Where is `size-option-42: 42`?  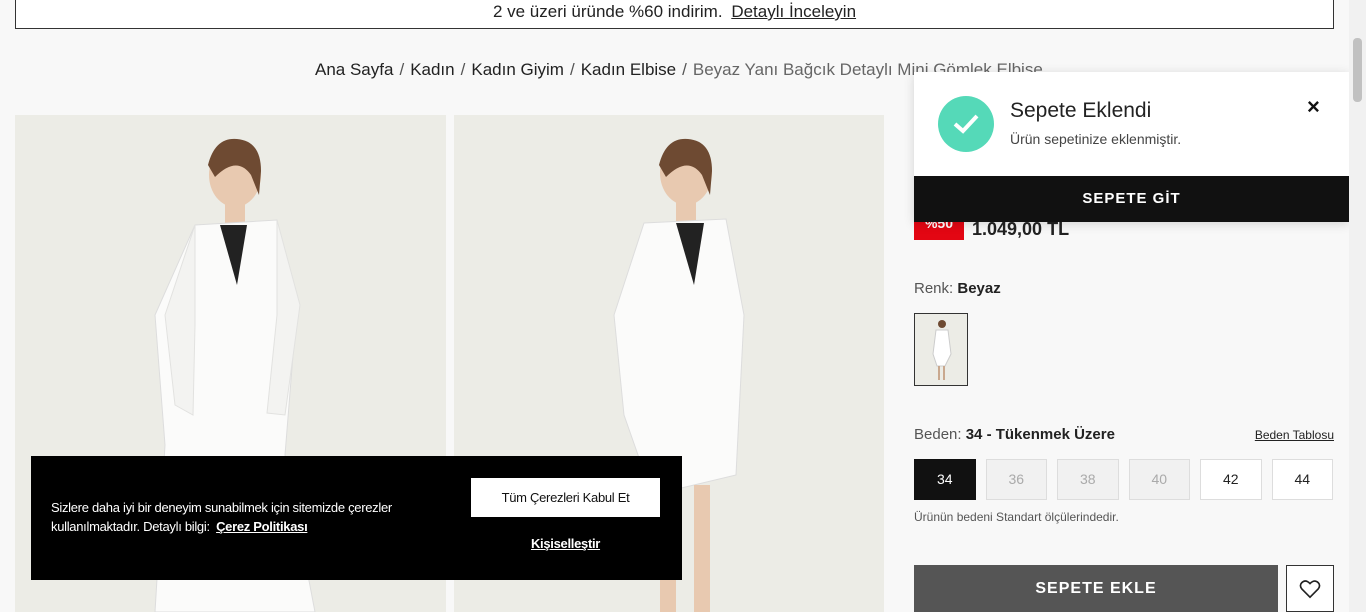 size-option-42: 42 is located at coordinates (1231, 479).